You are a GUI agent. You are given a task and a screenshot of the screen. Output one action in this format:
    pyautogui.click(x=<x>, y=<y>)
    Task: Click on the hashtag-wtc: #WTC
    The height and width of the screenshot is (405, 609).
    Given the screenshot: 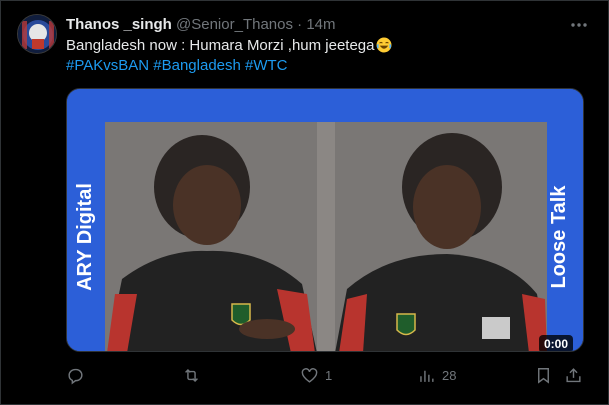 What is the action you would take?
    pyautogui.click(x=266, y=65)
    